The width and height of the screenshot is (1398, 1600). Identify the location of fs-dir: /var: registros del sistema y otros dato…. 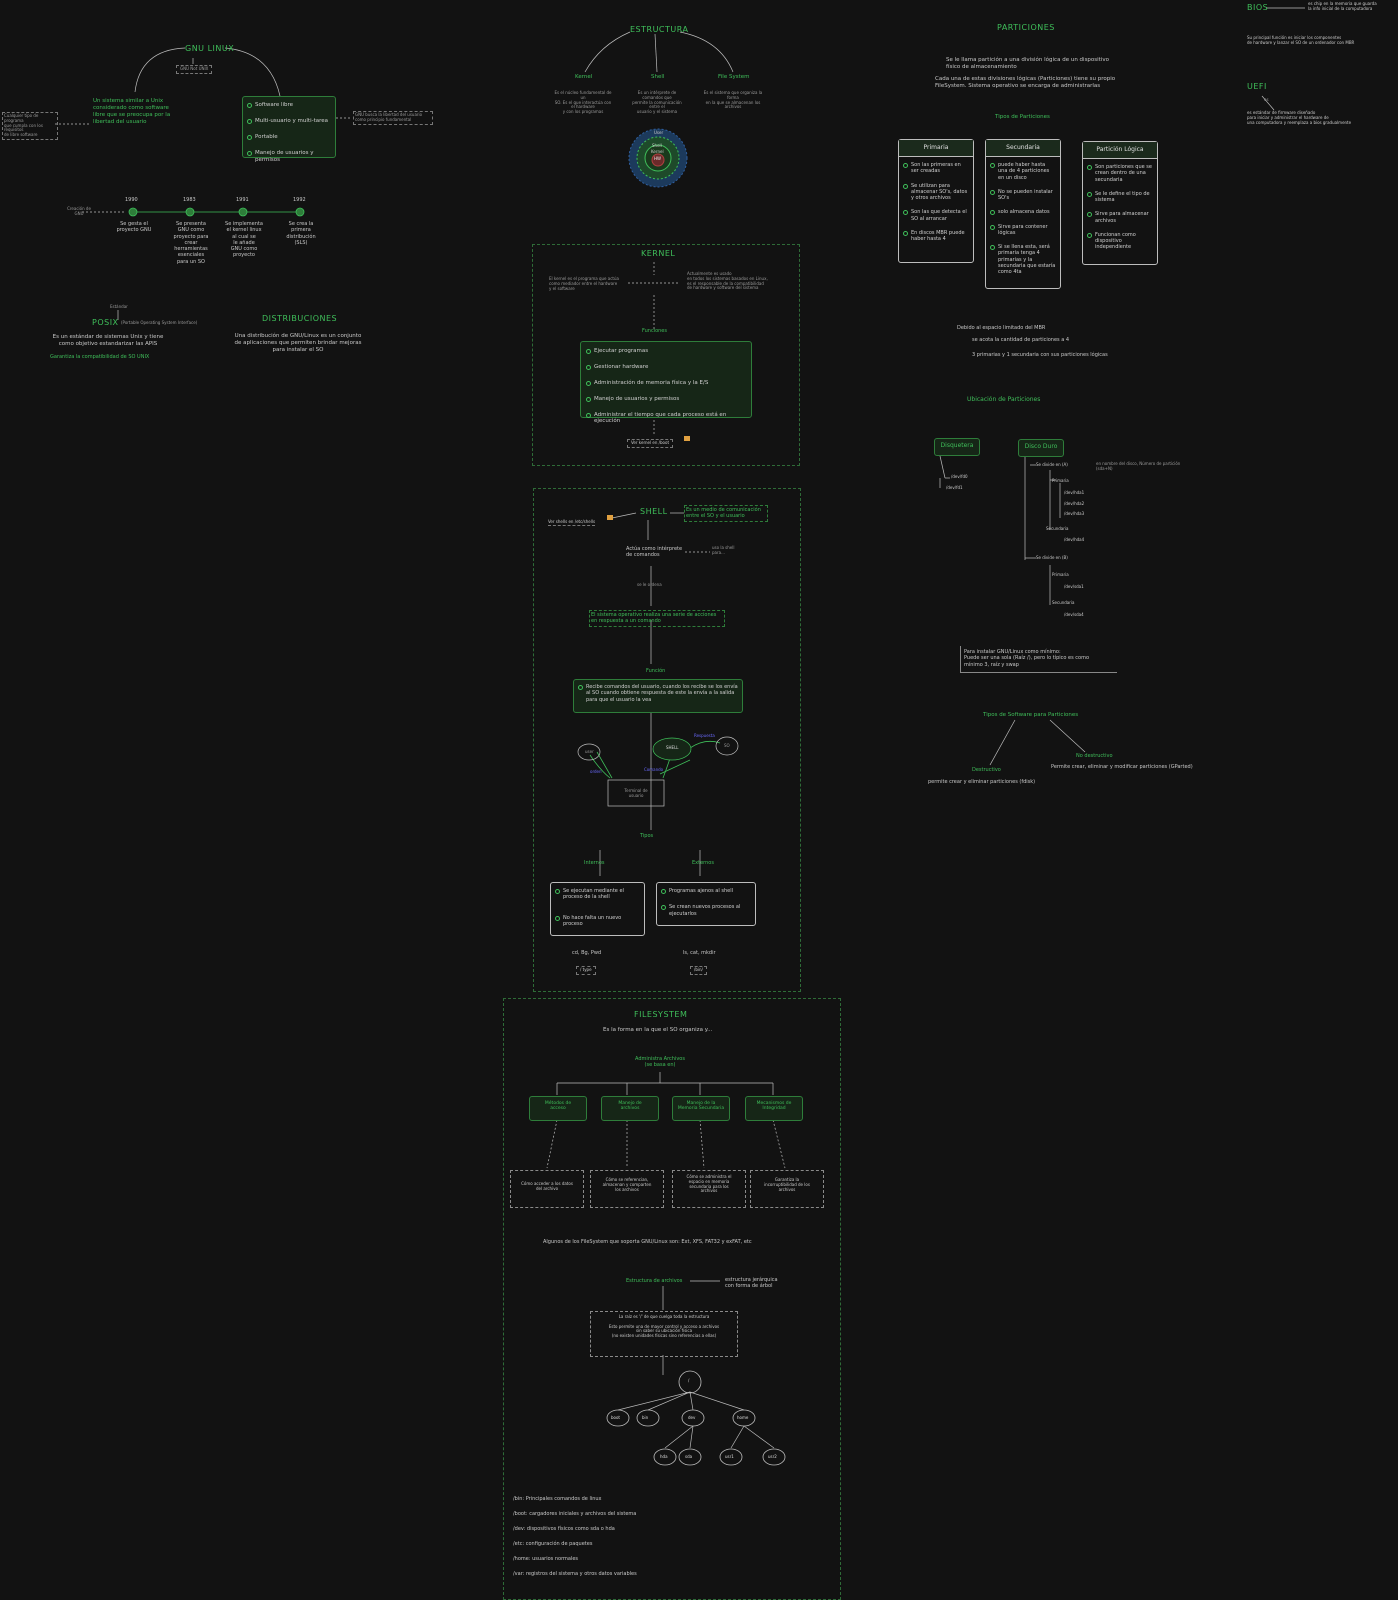
(575, 1574).